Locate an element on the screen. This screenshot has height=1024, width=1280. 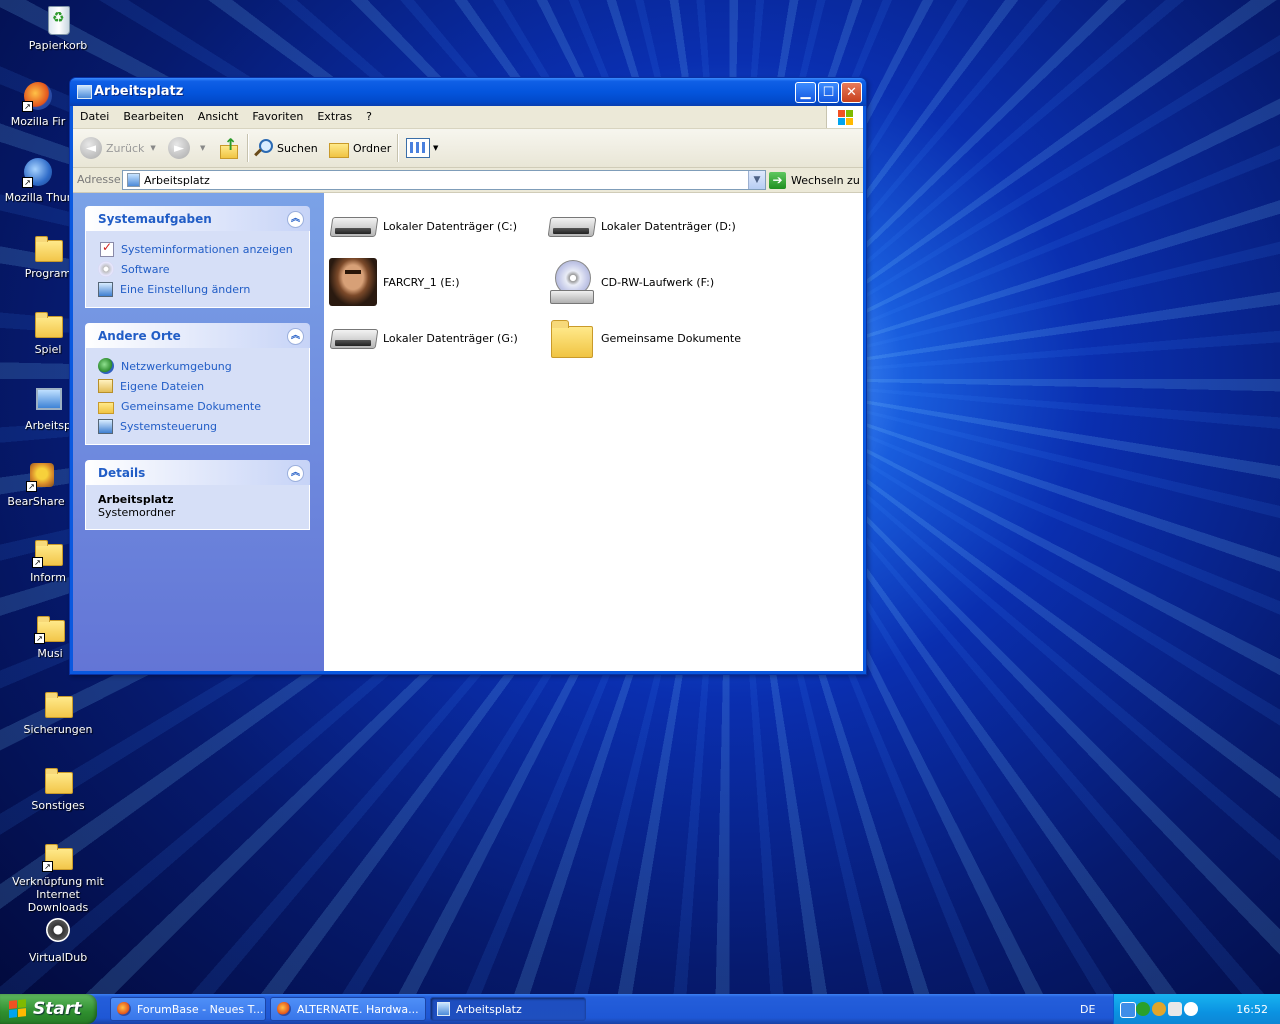
shared-documents-item: Gemeinsame Dokumente is located at coordinates (652, 338).